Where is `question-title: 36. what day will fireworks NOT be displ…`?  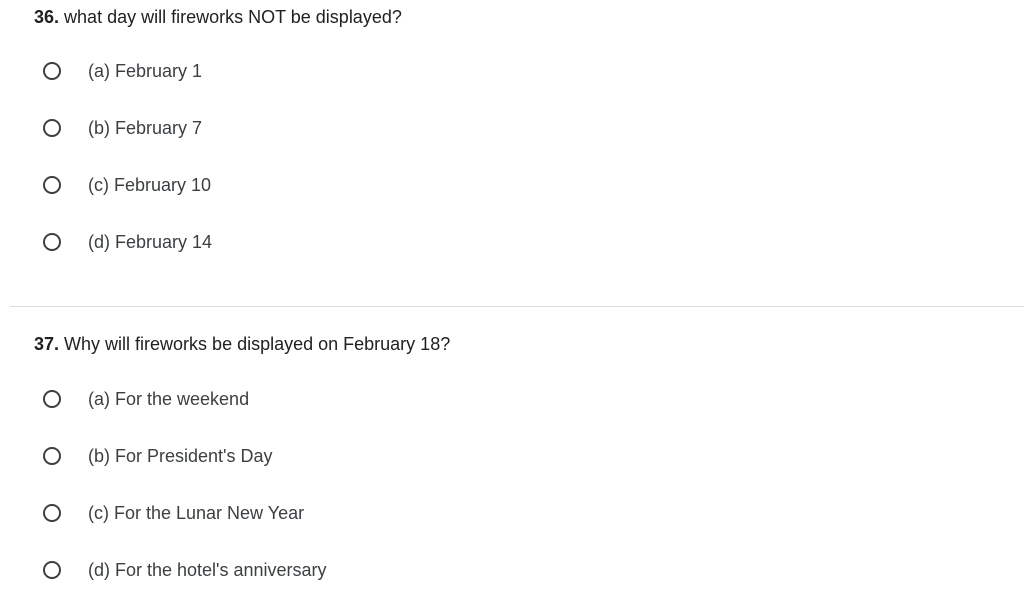 question-title: 36. what day will fireworks NOT be displ… is located at coordinates (218, 17).